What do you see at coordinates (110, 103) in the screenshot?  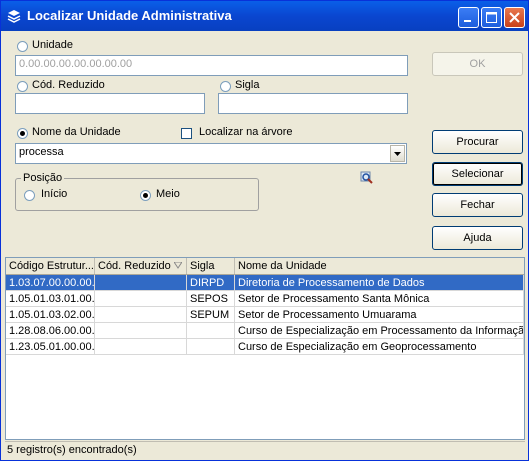 I see `cod-reduzido-field` at bounding box center [110, 103].